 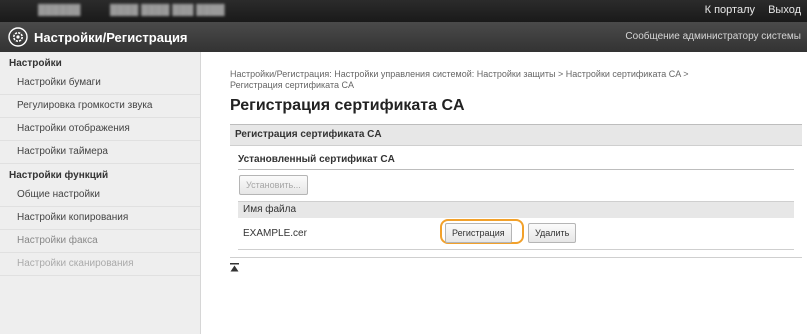 What do you see at coordinates (730, 10) in the screenshot?
I see `portal-link: К порталу` at bounding box center [730, 10].